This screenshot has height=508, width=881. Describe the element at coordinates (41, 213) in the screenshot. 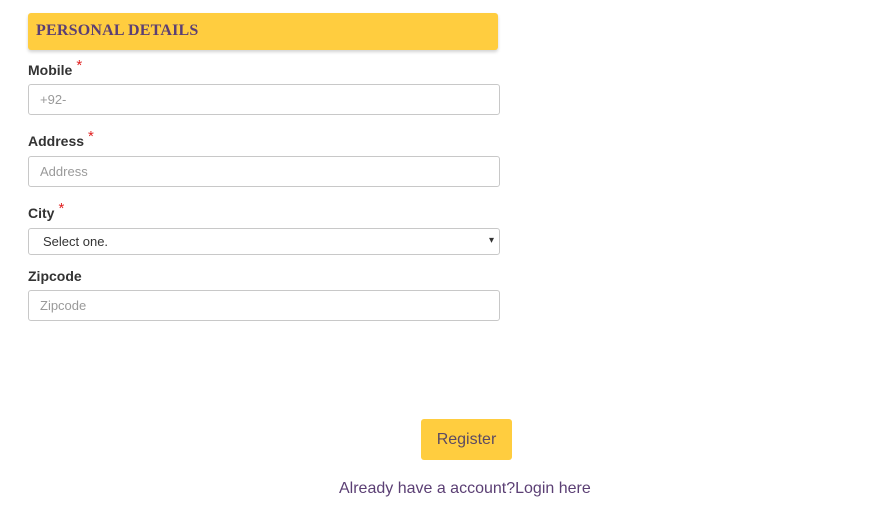

I see `city-label-text: City` at that location.